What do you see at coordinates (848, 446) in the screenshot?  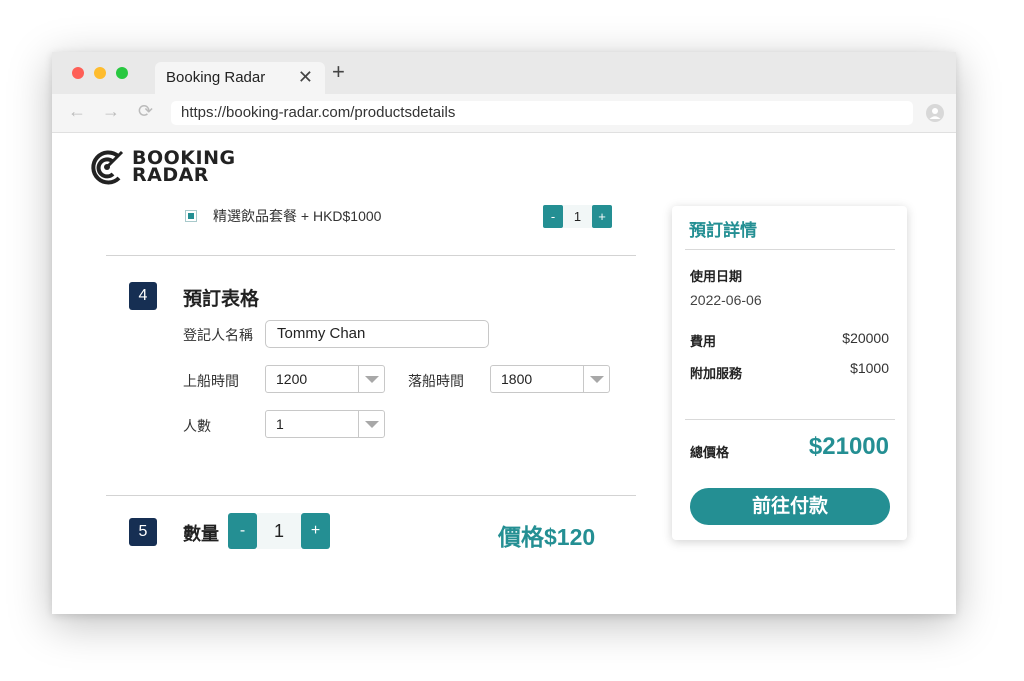 I see `total-price-value: $21000` at bounding box center [848, 446].